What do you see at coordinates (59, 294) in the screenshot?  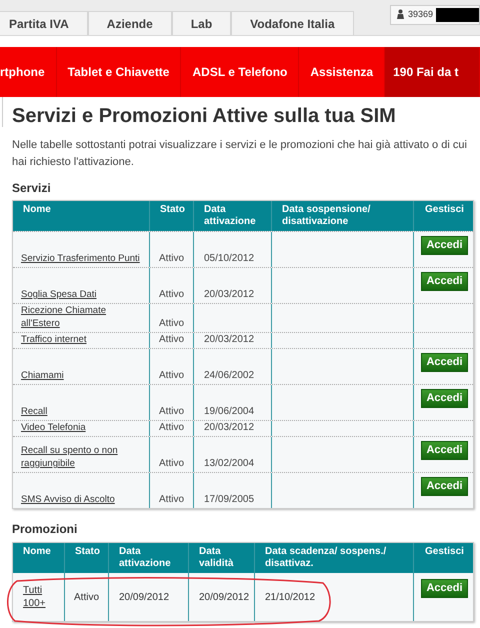 I see `service-link: Soglia Spesa Dati` at bounding box center [59, 294].